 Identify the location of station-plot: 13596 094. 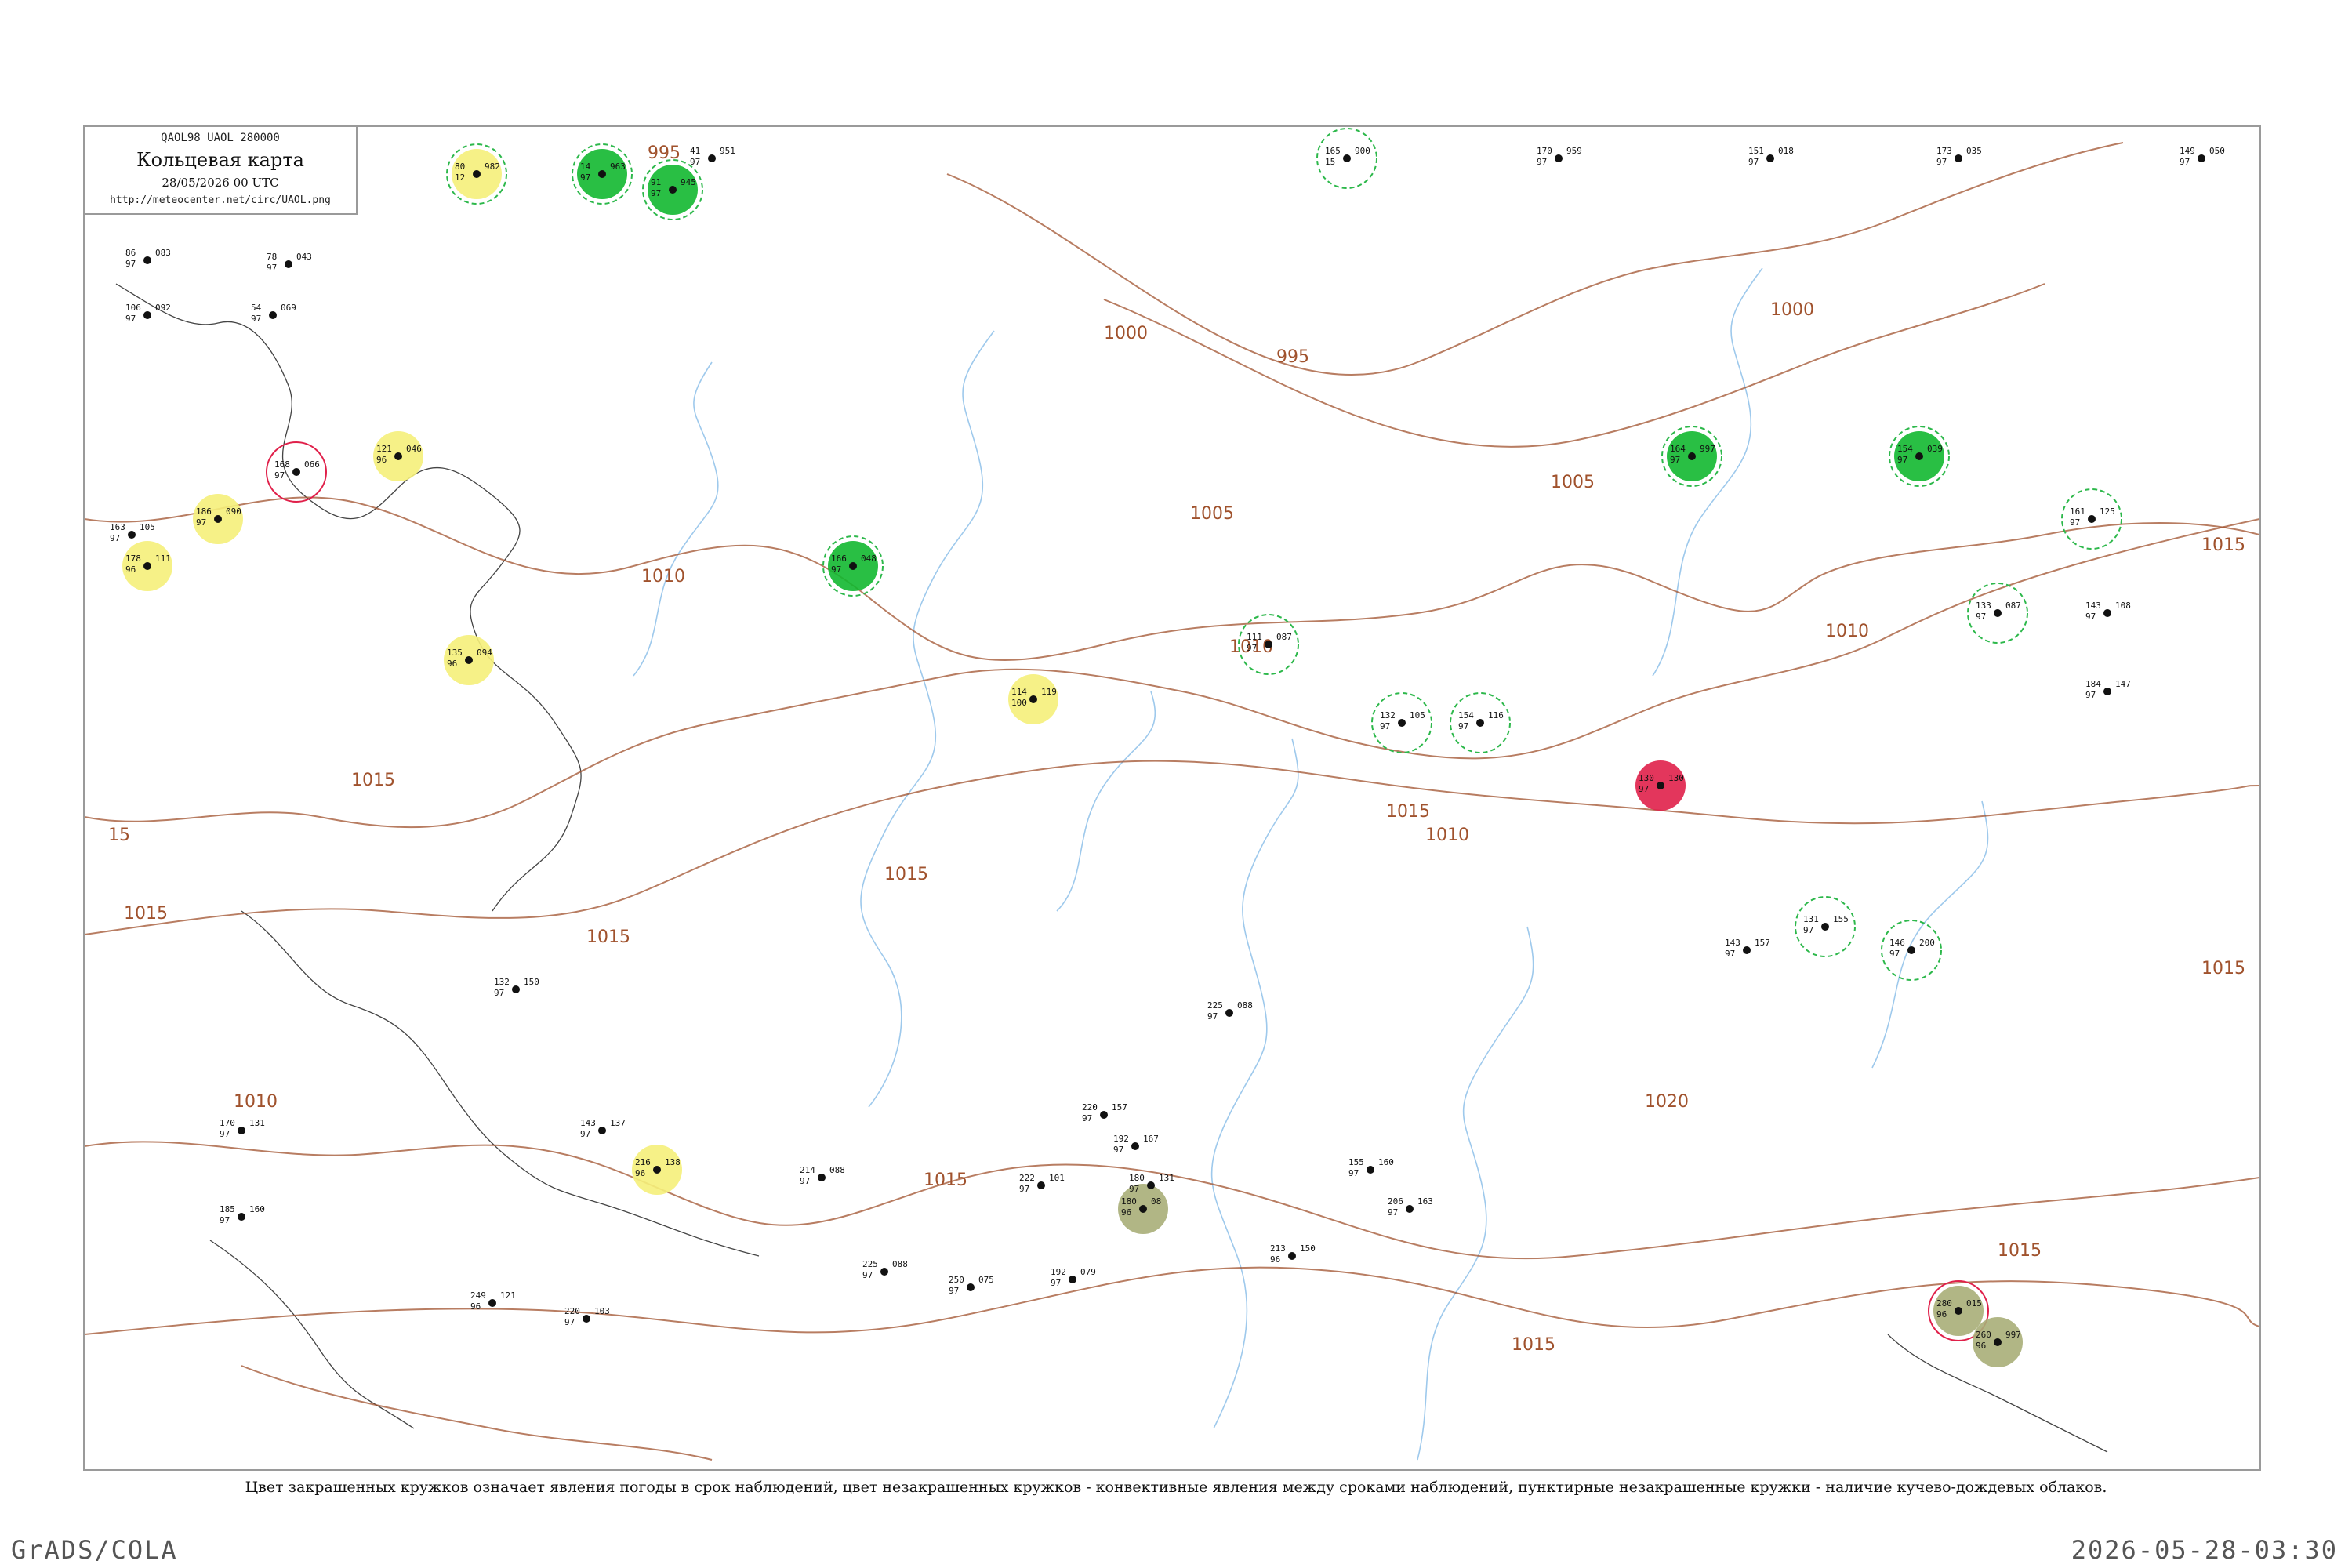
(469, 660).